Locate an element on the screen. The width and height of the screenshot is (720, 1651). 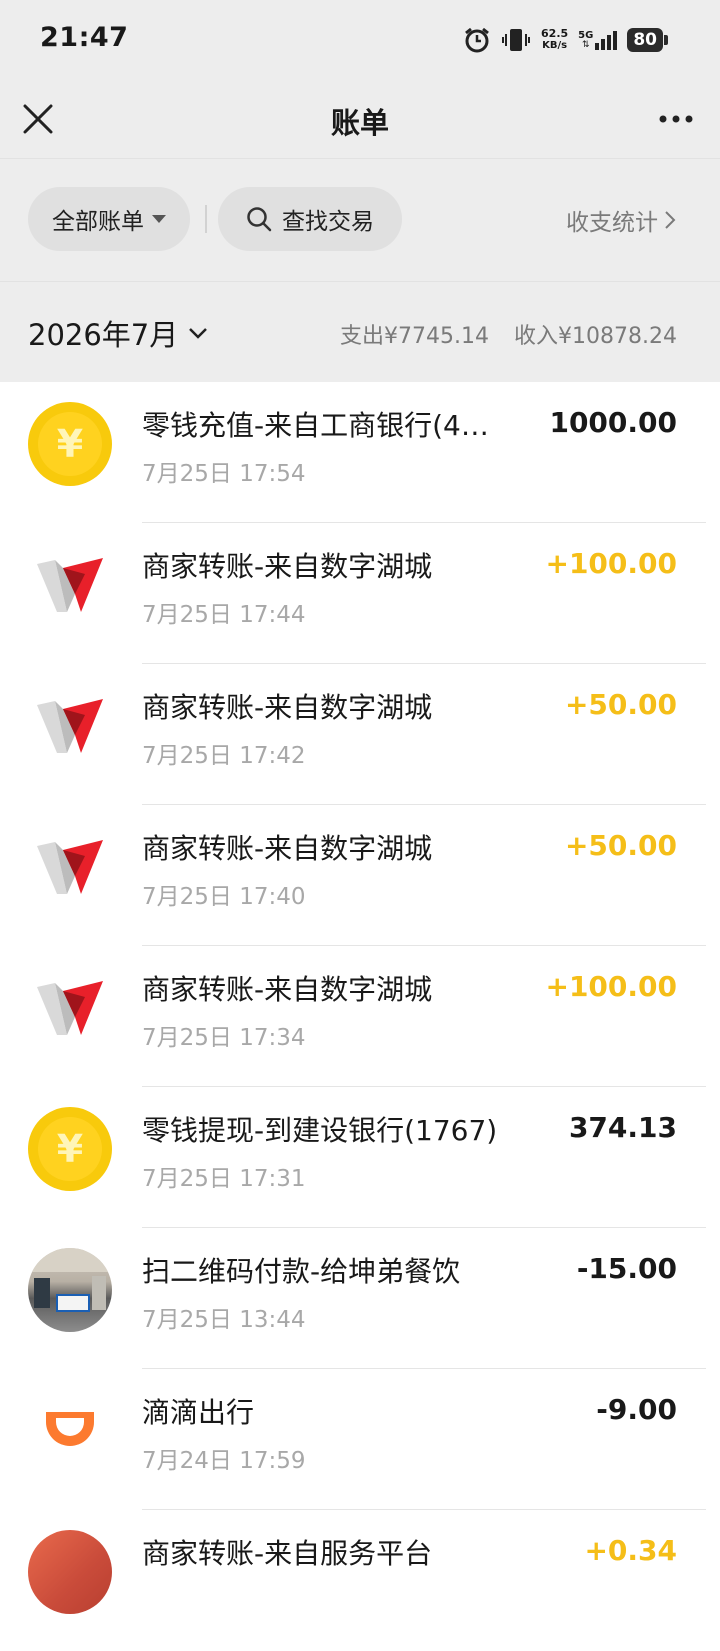
transaction-time: 7月25日 17:42 is located at coordinates (224, 756).